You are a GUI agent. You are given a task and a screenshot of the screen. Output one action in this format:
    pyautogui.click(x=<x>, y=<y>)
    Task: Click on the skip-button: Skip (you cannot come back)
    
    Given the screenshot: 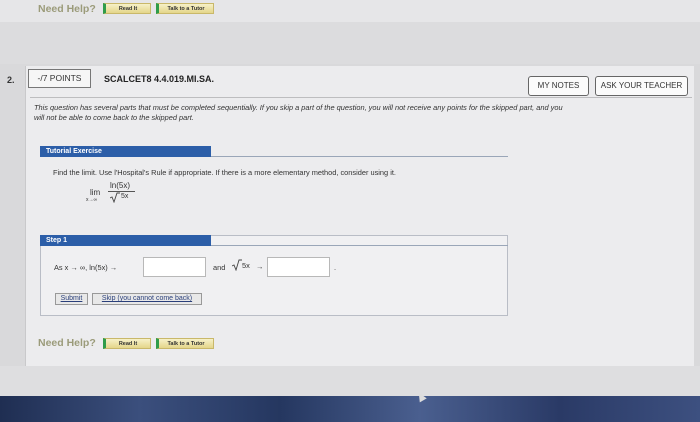 What is the action you would take?
    pyautogui.click(x=147, y=299)
    